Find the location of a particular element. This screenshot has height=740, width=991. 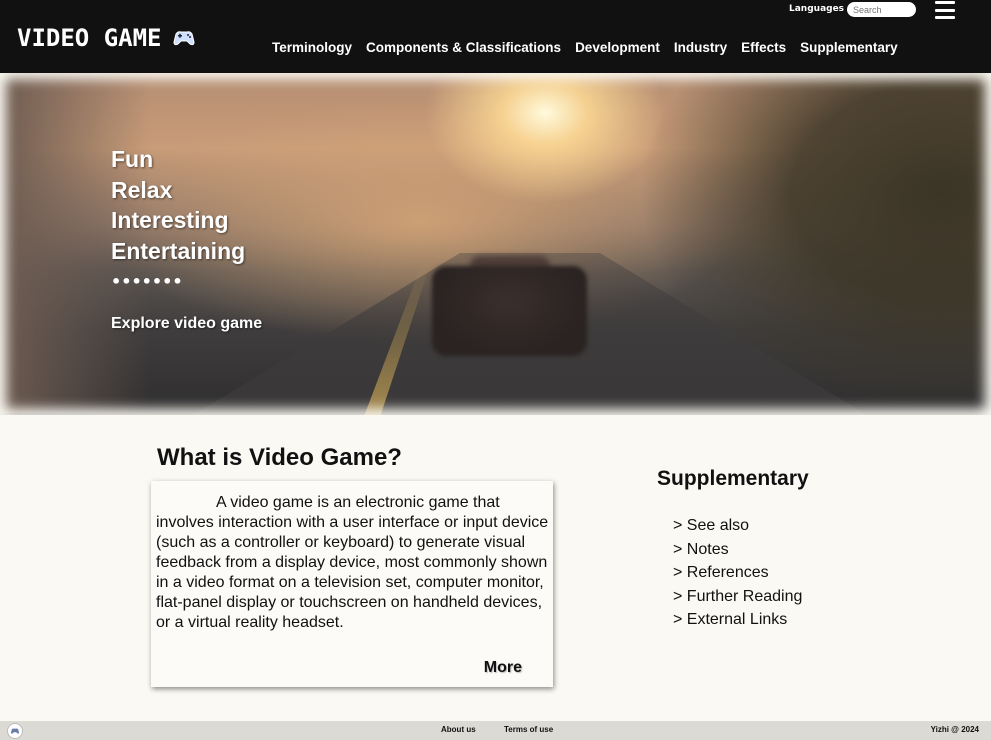

hero-words: Fun Relax Interesting Entertaining is located at coordinates (178, 205).